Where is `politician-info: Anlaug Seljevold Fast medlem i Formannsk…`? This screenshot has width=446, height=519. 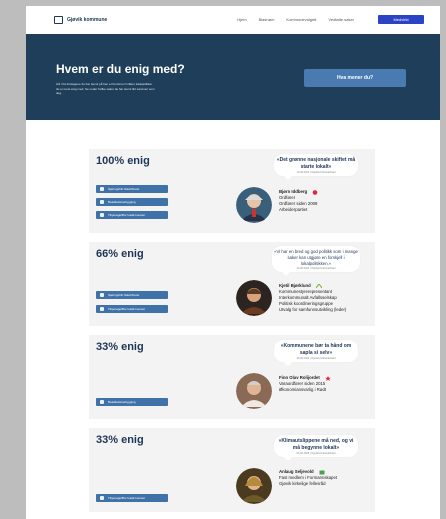
politician-info: Anlaug Seljevold Fast medlem i Formannsk… is located at coordinates (308, 478).